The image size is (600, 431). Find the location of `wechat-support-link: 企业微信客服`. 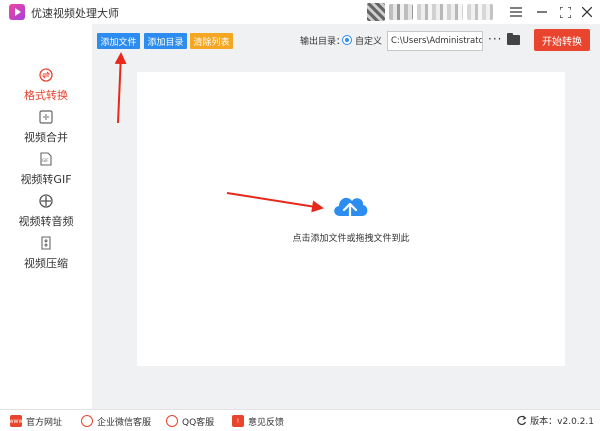

wechat-support-link: 企业微信客服 is located at coordinates (116, 421).